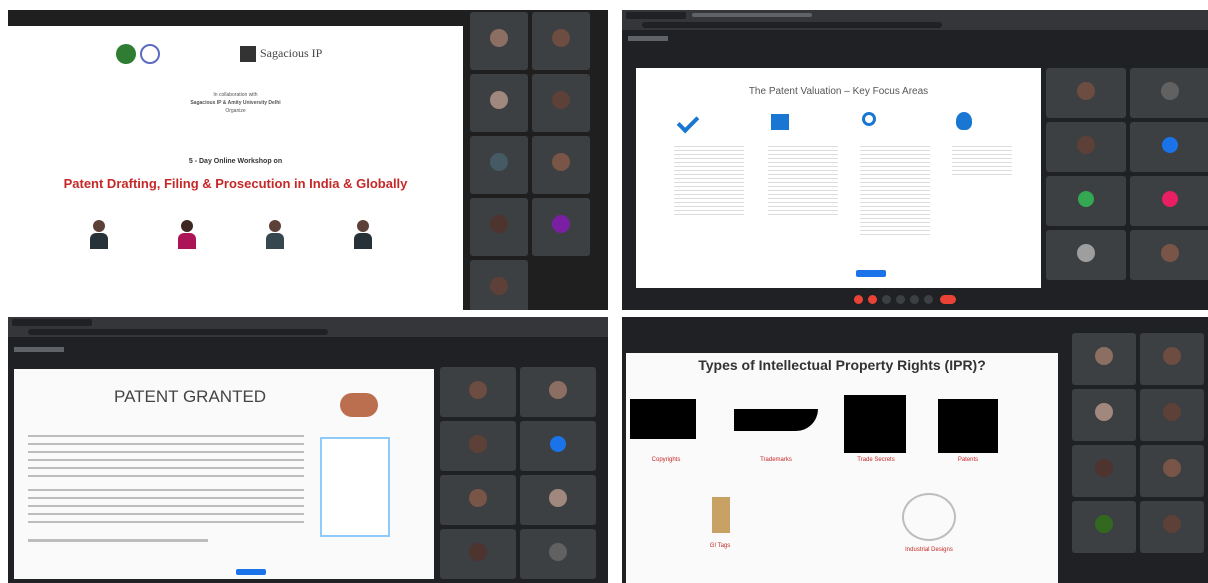  I want to click on emoji-button, so click(900, 299).